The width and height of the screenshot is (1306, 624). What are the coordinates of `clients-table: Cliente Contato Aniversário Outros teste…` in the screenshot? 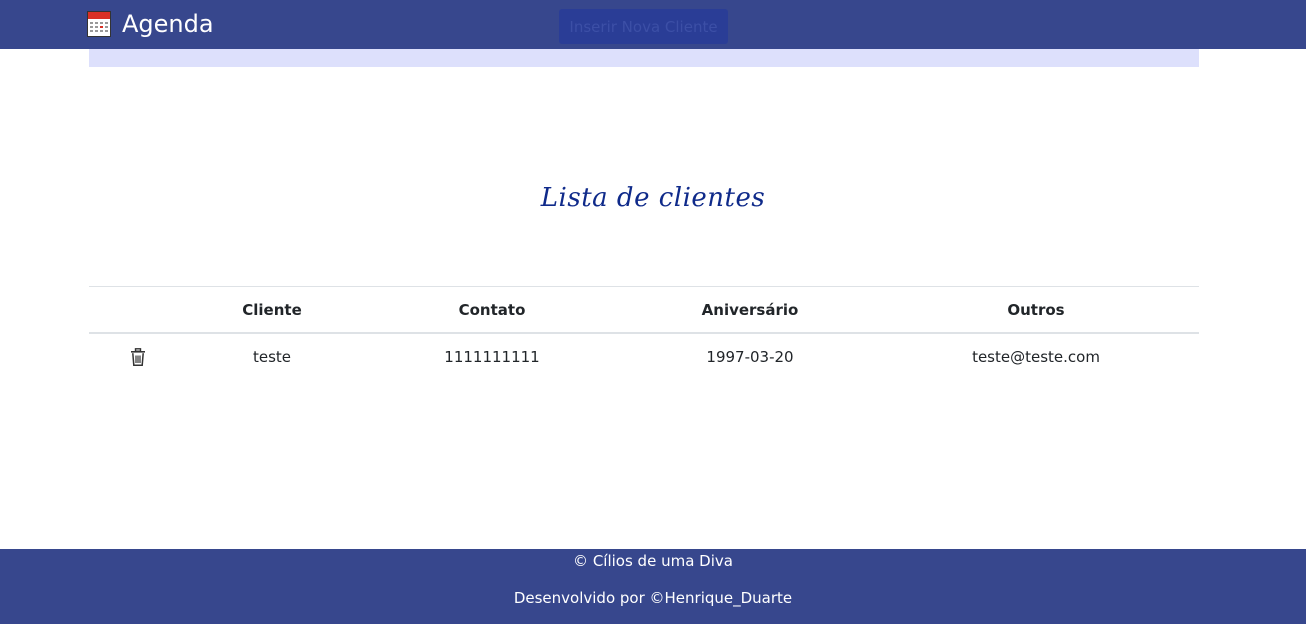 It's located at (644, 333).